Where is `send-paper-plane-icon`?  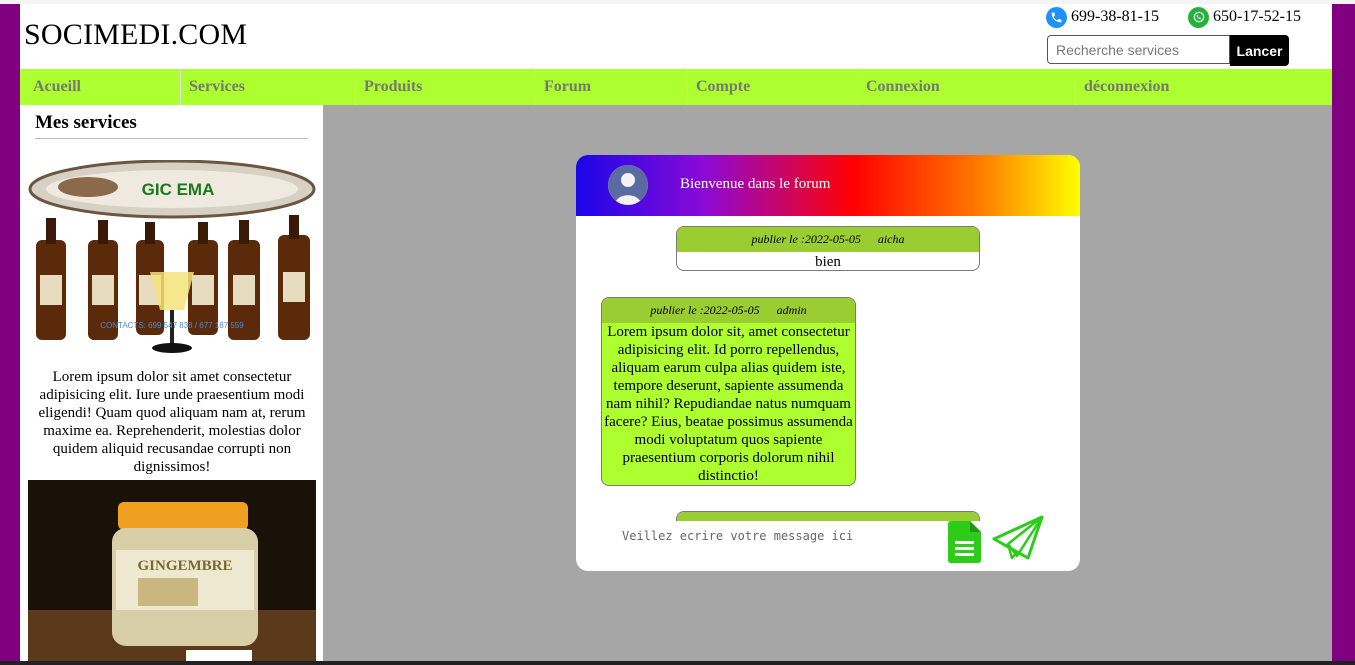
send-paper-plane-icon is located at coordinates (1018, 538).